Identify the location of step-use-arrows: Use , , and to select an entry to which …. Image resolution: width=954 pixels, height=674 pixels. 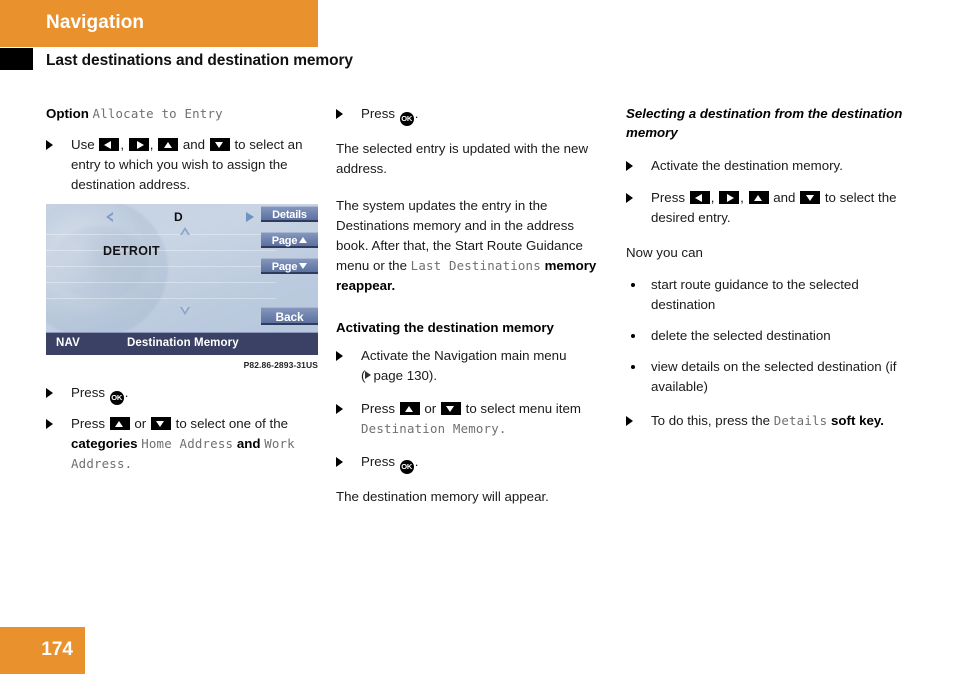
(182, 165).